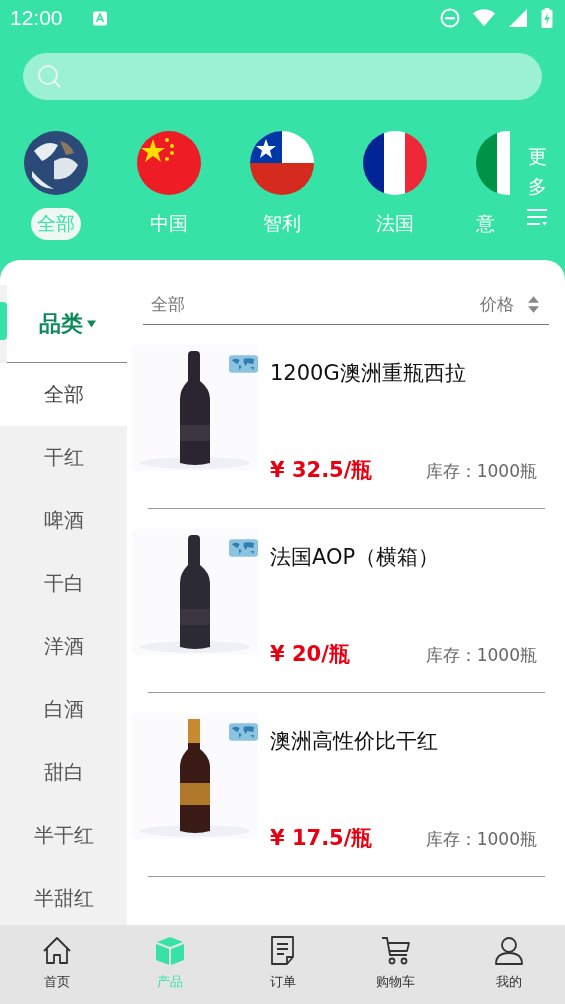 This screenshot has width=565, height=1004. Describe the element at coordinates (518, 18) in the screenshot. I see `signal-icon` at that location.